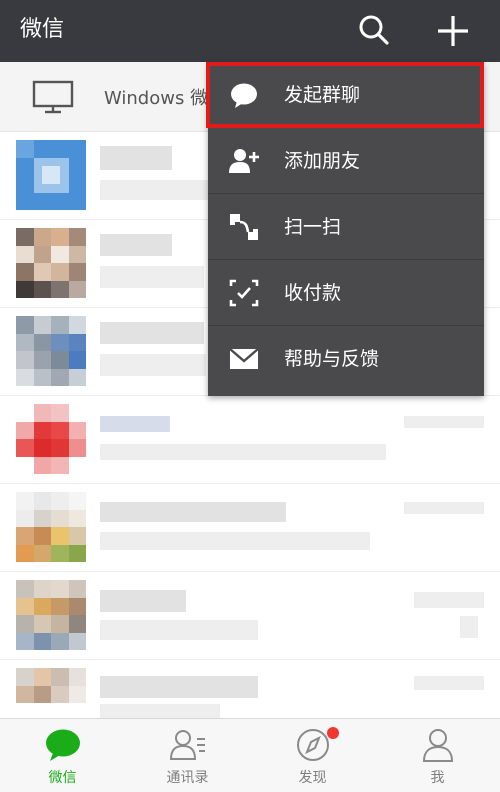  I want to click on tab-label: 我, so click(437, 778).